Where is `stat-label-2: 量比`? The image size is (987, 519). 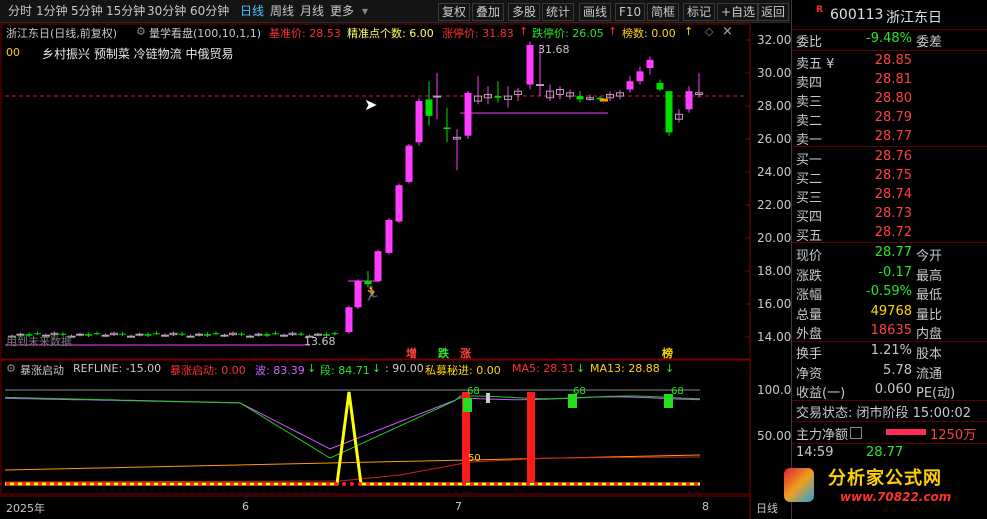
stat-label-2: 量比 is located at coordinates (929, 315).